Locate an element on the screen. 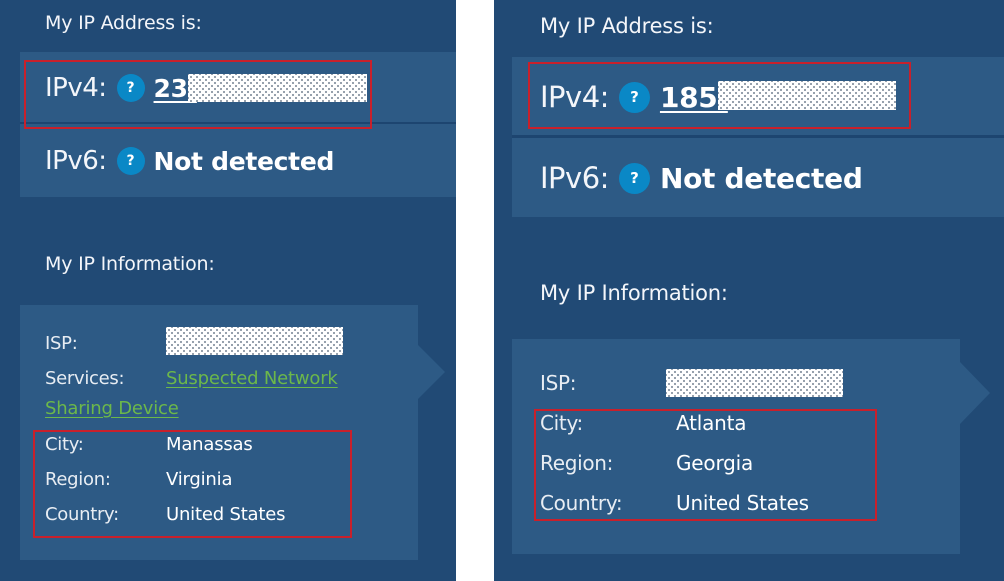 This screenshot has height=581, width=1004. region-value: Georgia is located at coordinates (715, 463).